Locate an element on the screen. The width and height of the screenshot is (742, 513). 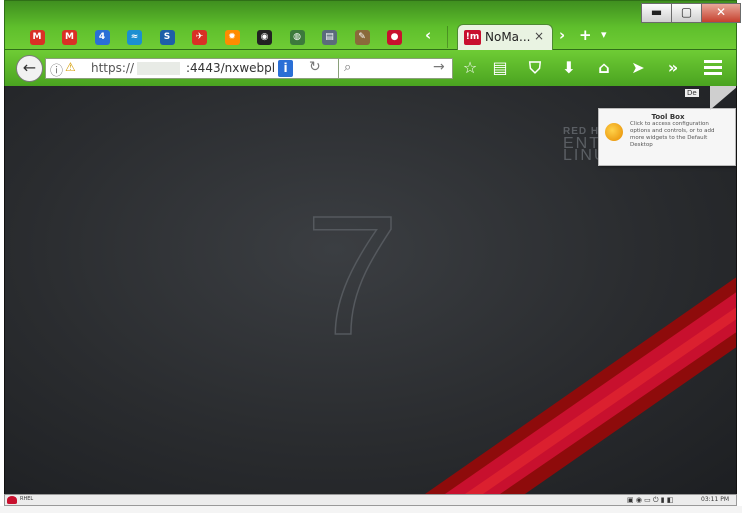
globe-icon: ◍ is located at coordinates (297, 37).